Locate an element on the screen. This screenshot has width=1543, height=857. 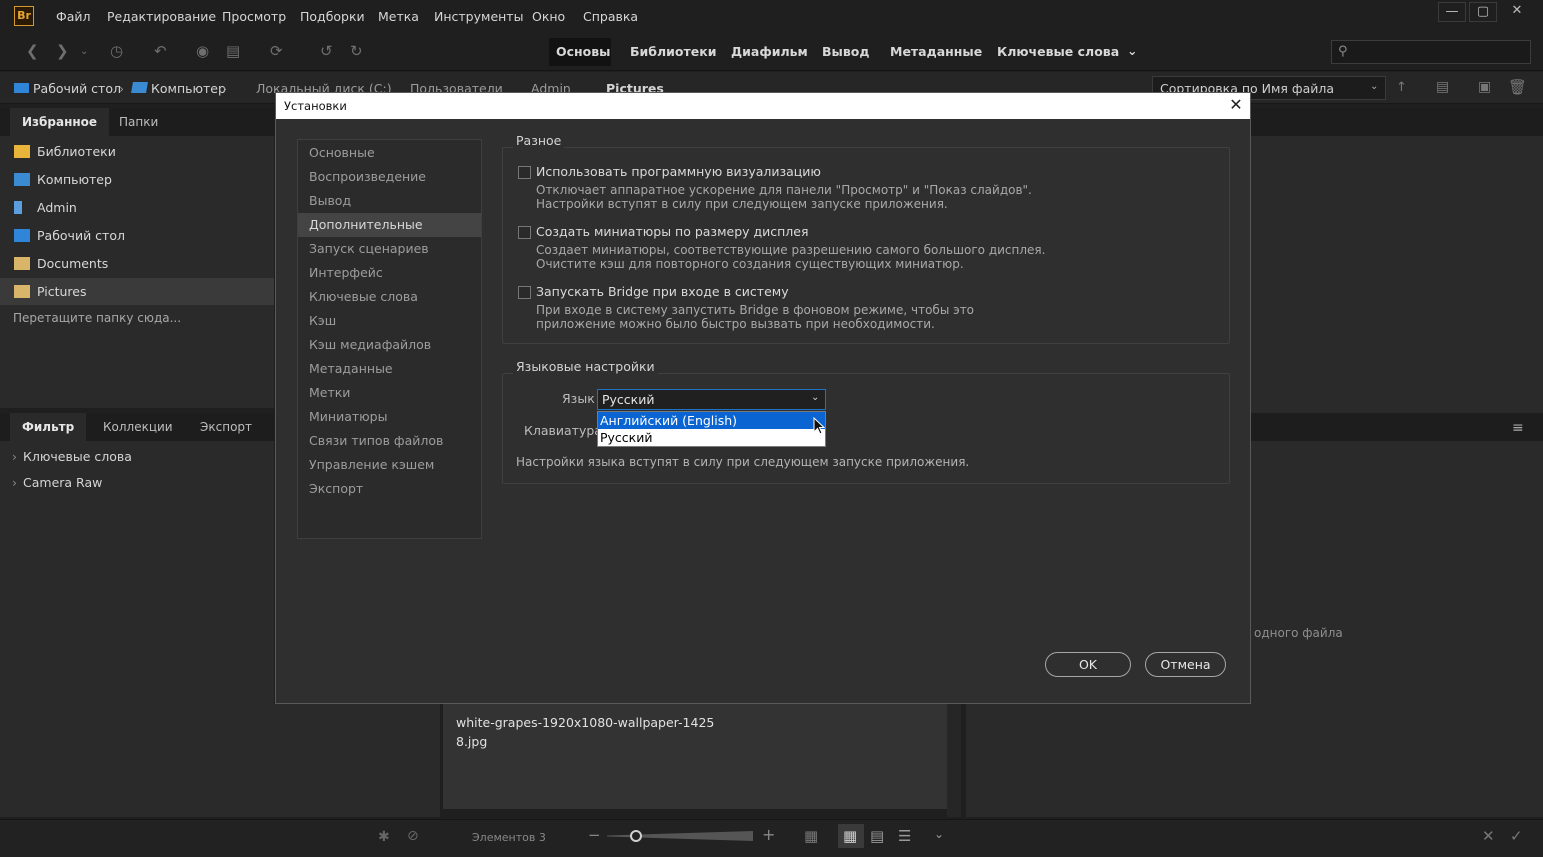
refine-icon: ▤ is located at coordinates (233, 51).